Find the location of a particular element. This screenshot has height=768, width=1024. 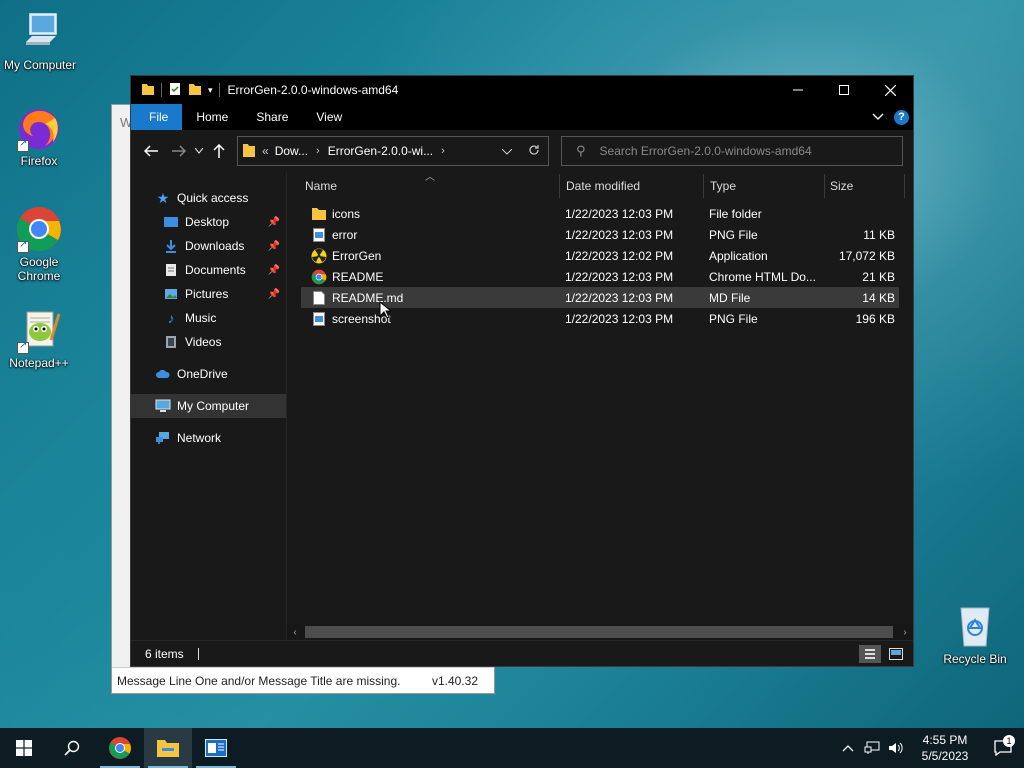

help-icon: ? is located at coordinates (901, 117).